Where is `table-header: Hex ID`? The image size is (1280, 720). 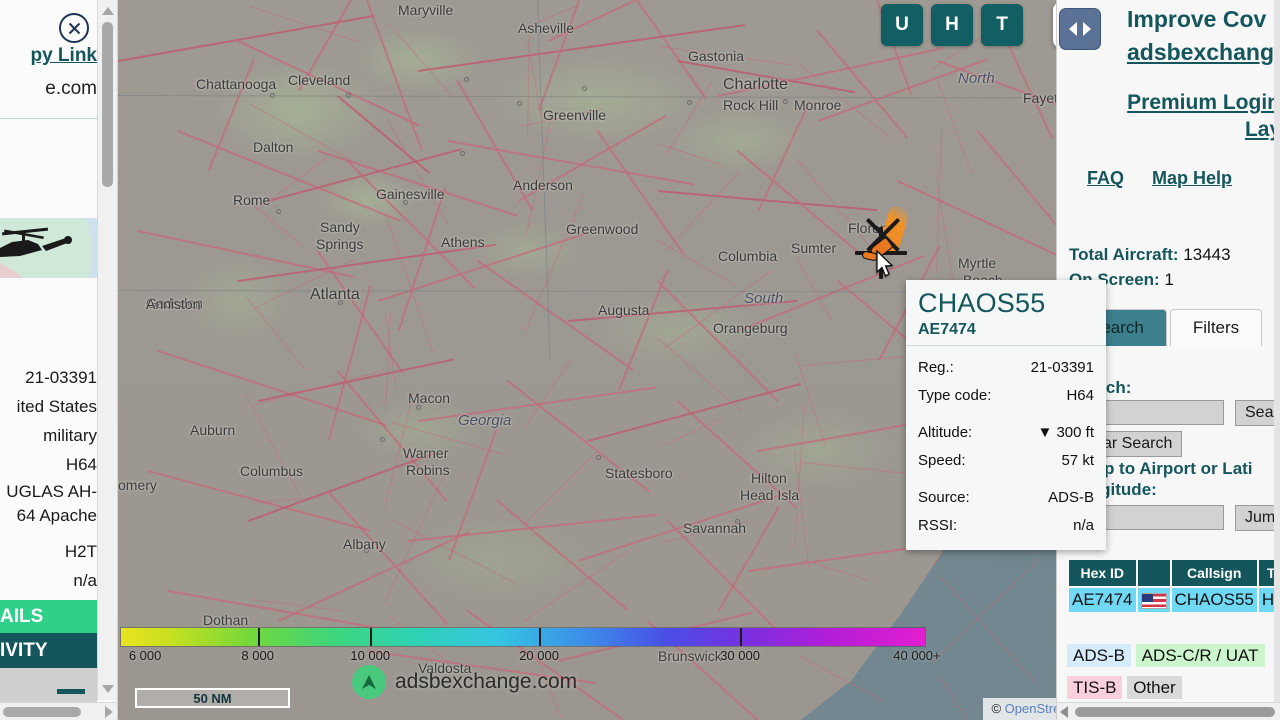 table-header: Hex ID is located at coordinates (1102, 573).